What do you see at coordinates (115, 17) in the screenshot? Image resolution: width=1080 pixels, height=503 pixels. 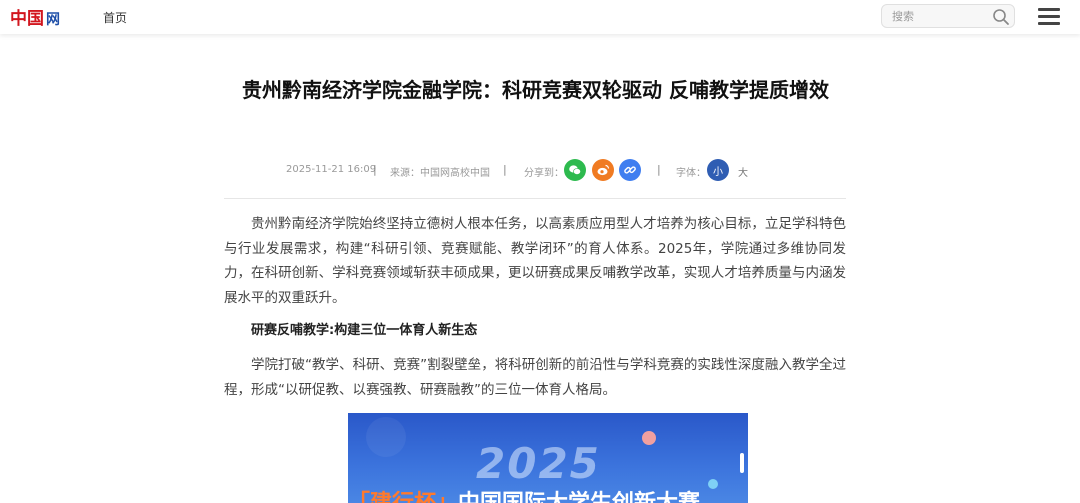 I see `nav-home-link: 首页` at bounding box center [115, 17].